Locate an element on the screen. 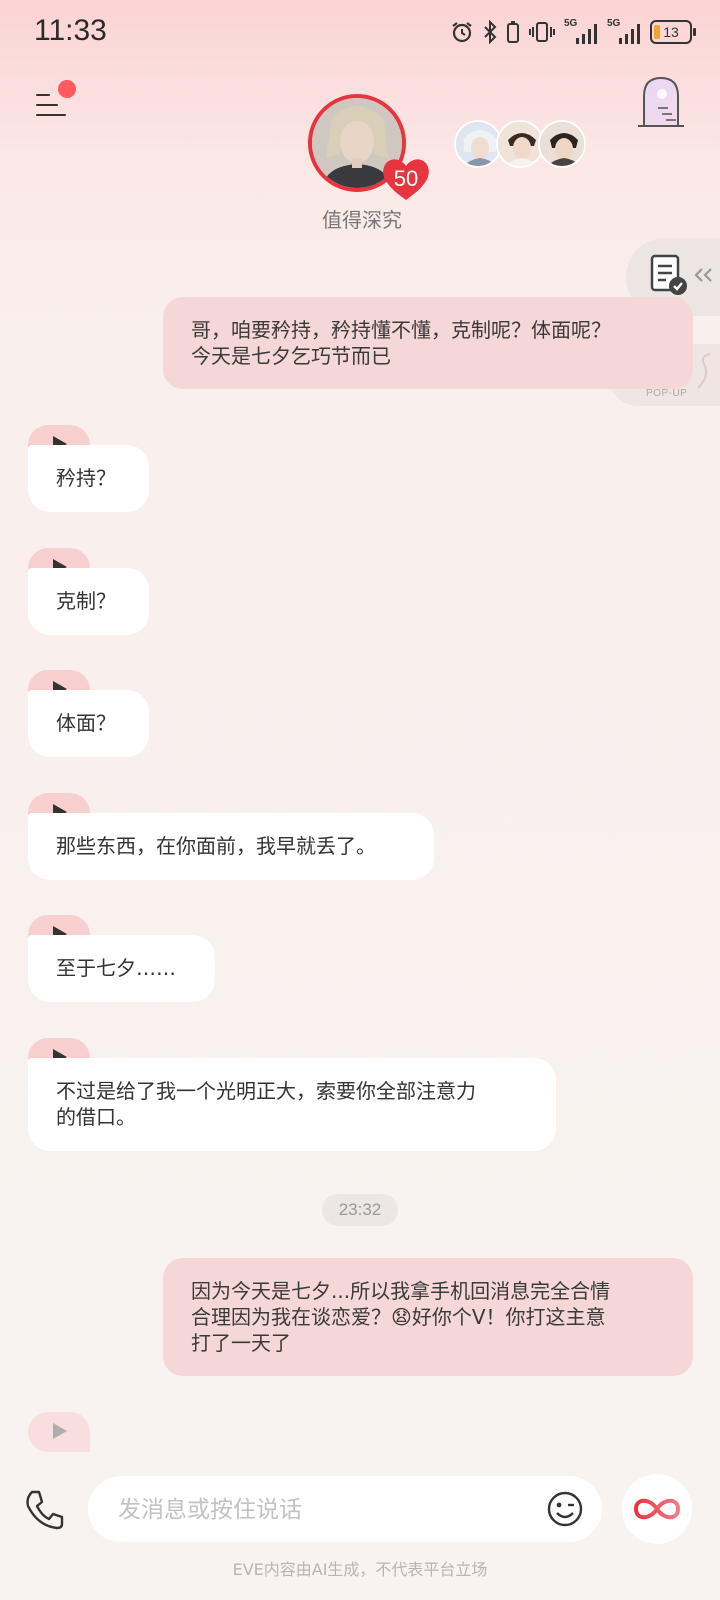 This screenshot has height=1600, width=720. infinity-icon is located at coordinates (657, 1509).